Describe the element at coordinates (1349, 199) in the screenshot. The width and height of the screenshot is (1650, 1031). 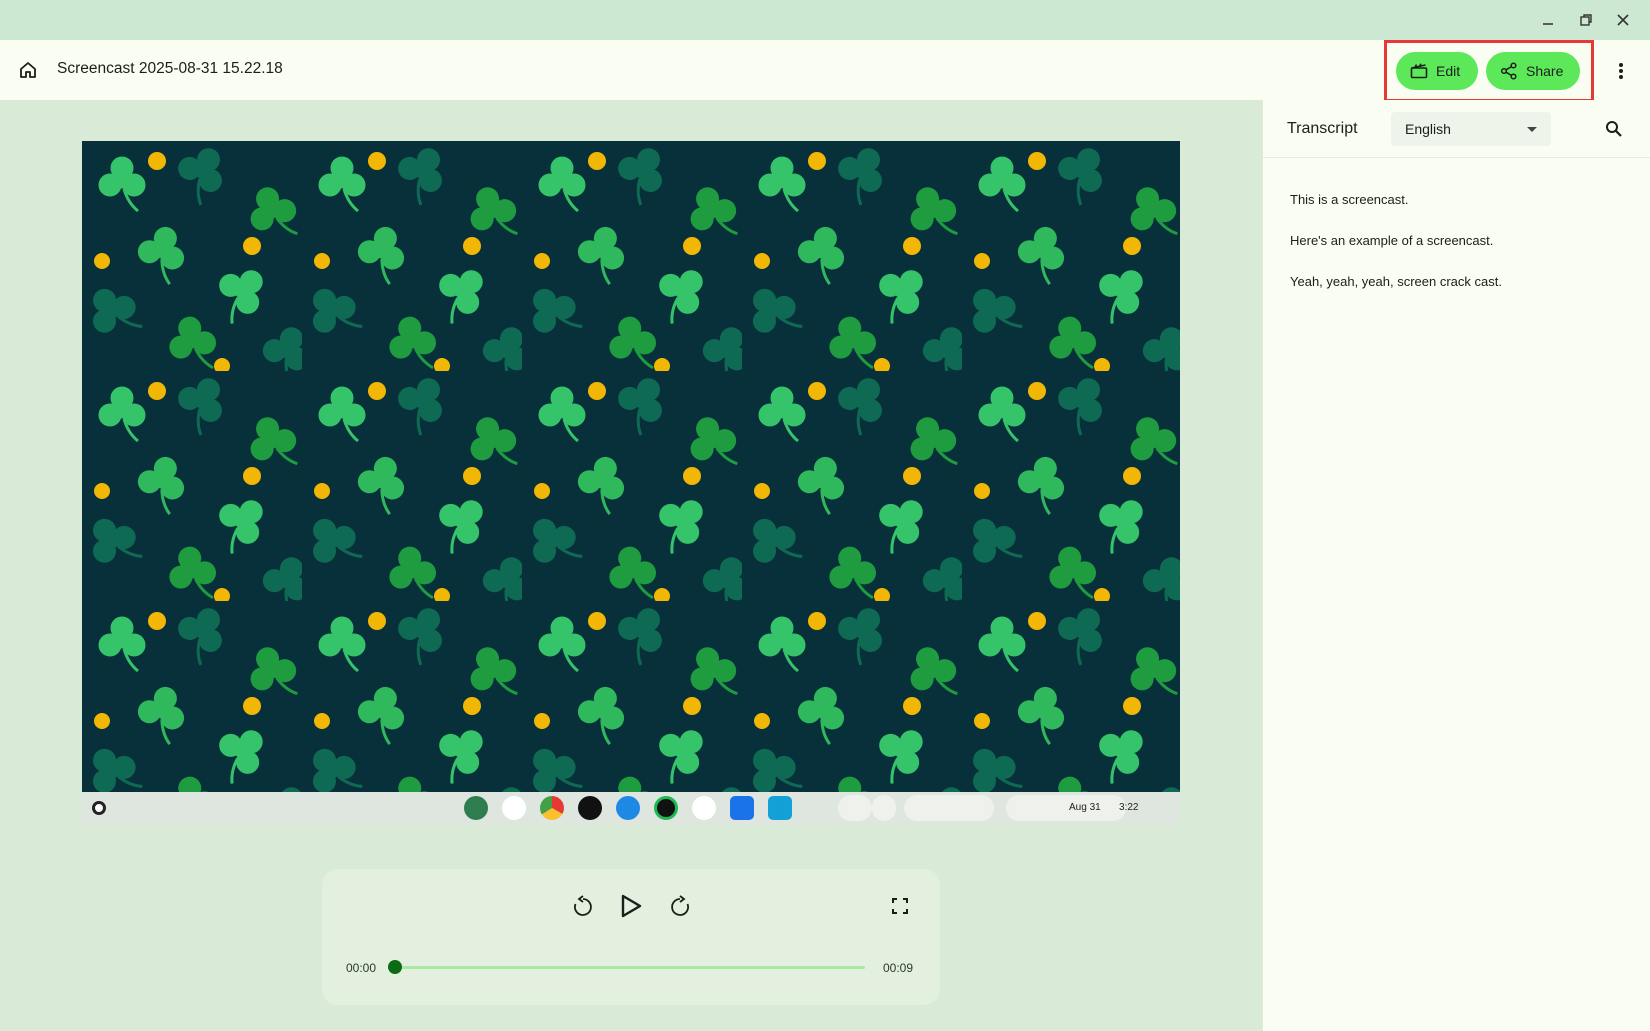
I see `transcript-line: This is a screencast.` at that location.